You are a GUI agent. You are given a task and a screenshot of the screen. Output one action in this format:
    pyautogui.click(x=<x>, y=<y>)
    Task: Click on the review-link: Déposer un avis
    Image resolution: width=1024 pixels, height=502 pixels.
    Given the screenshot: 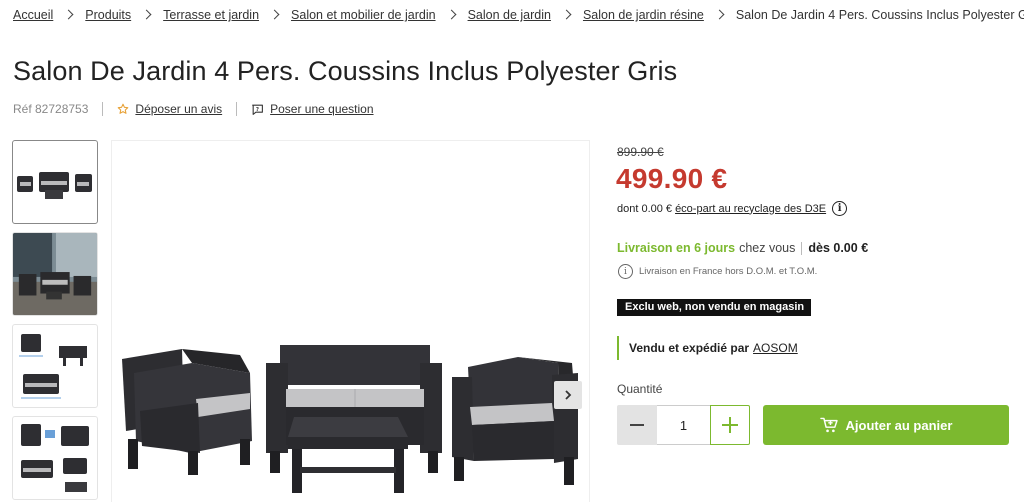 What is the action you would take?
    pyautogui.click(x=169, y=109)
    